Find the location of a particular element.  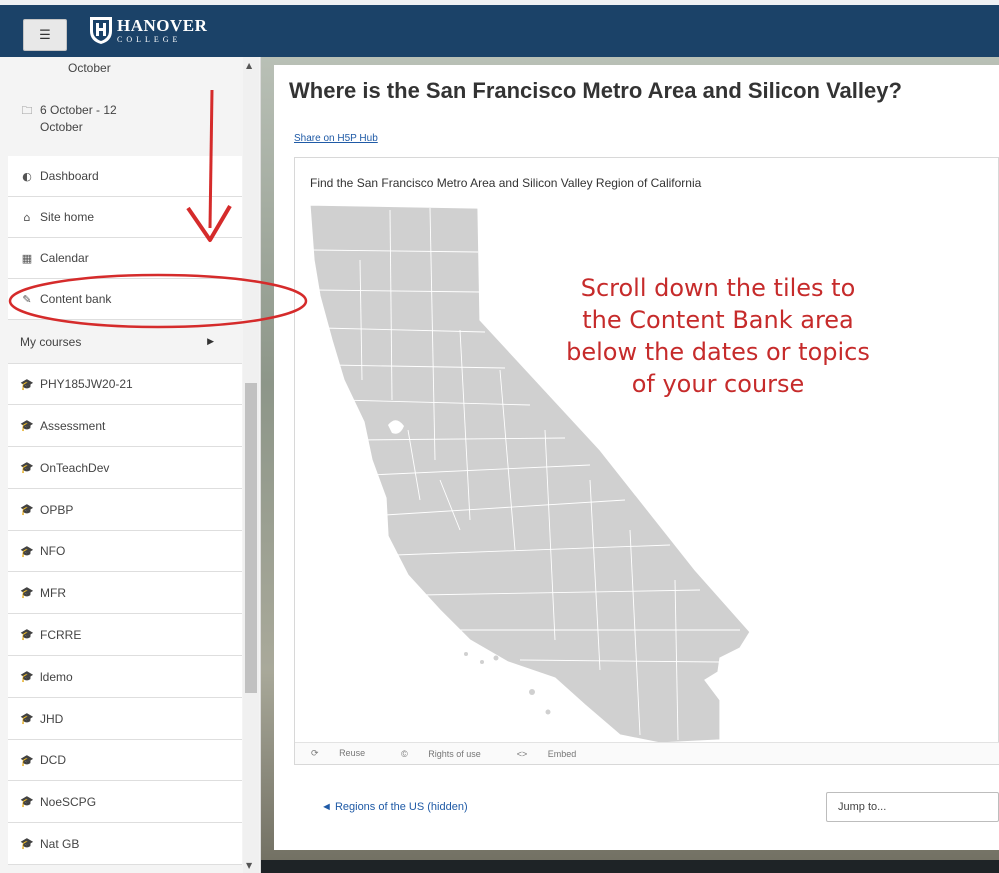

sidebar-item-my-courses: My courses ▶ is located at coordinates (125, 342).